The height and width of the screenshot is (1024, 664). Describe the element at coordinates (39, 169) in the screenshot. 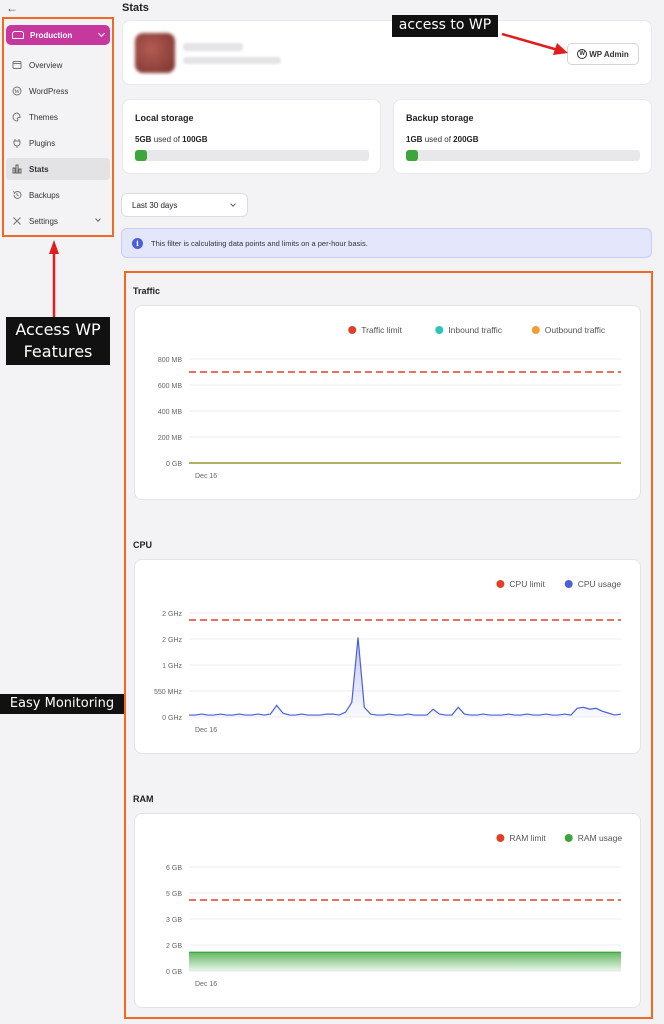

I see `sidebar-item-label: Stats` at that location.